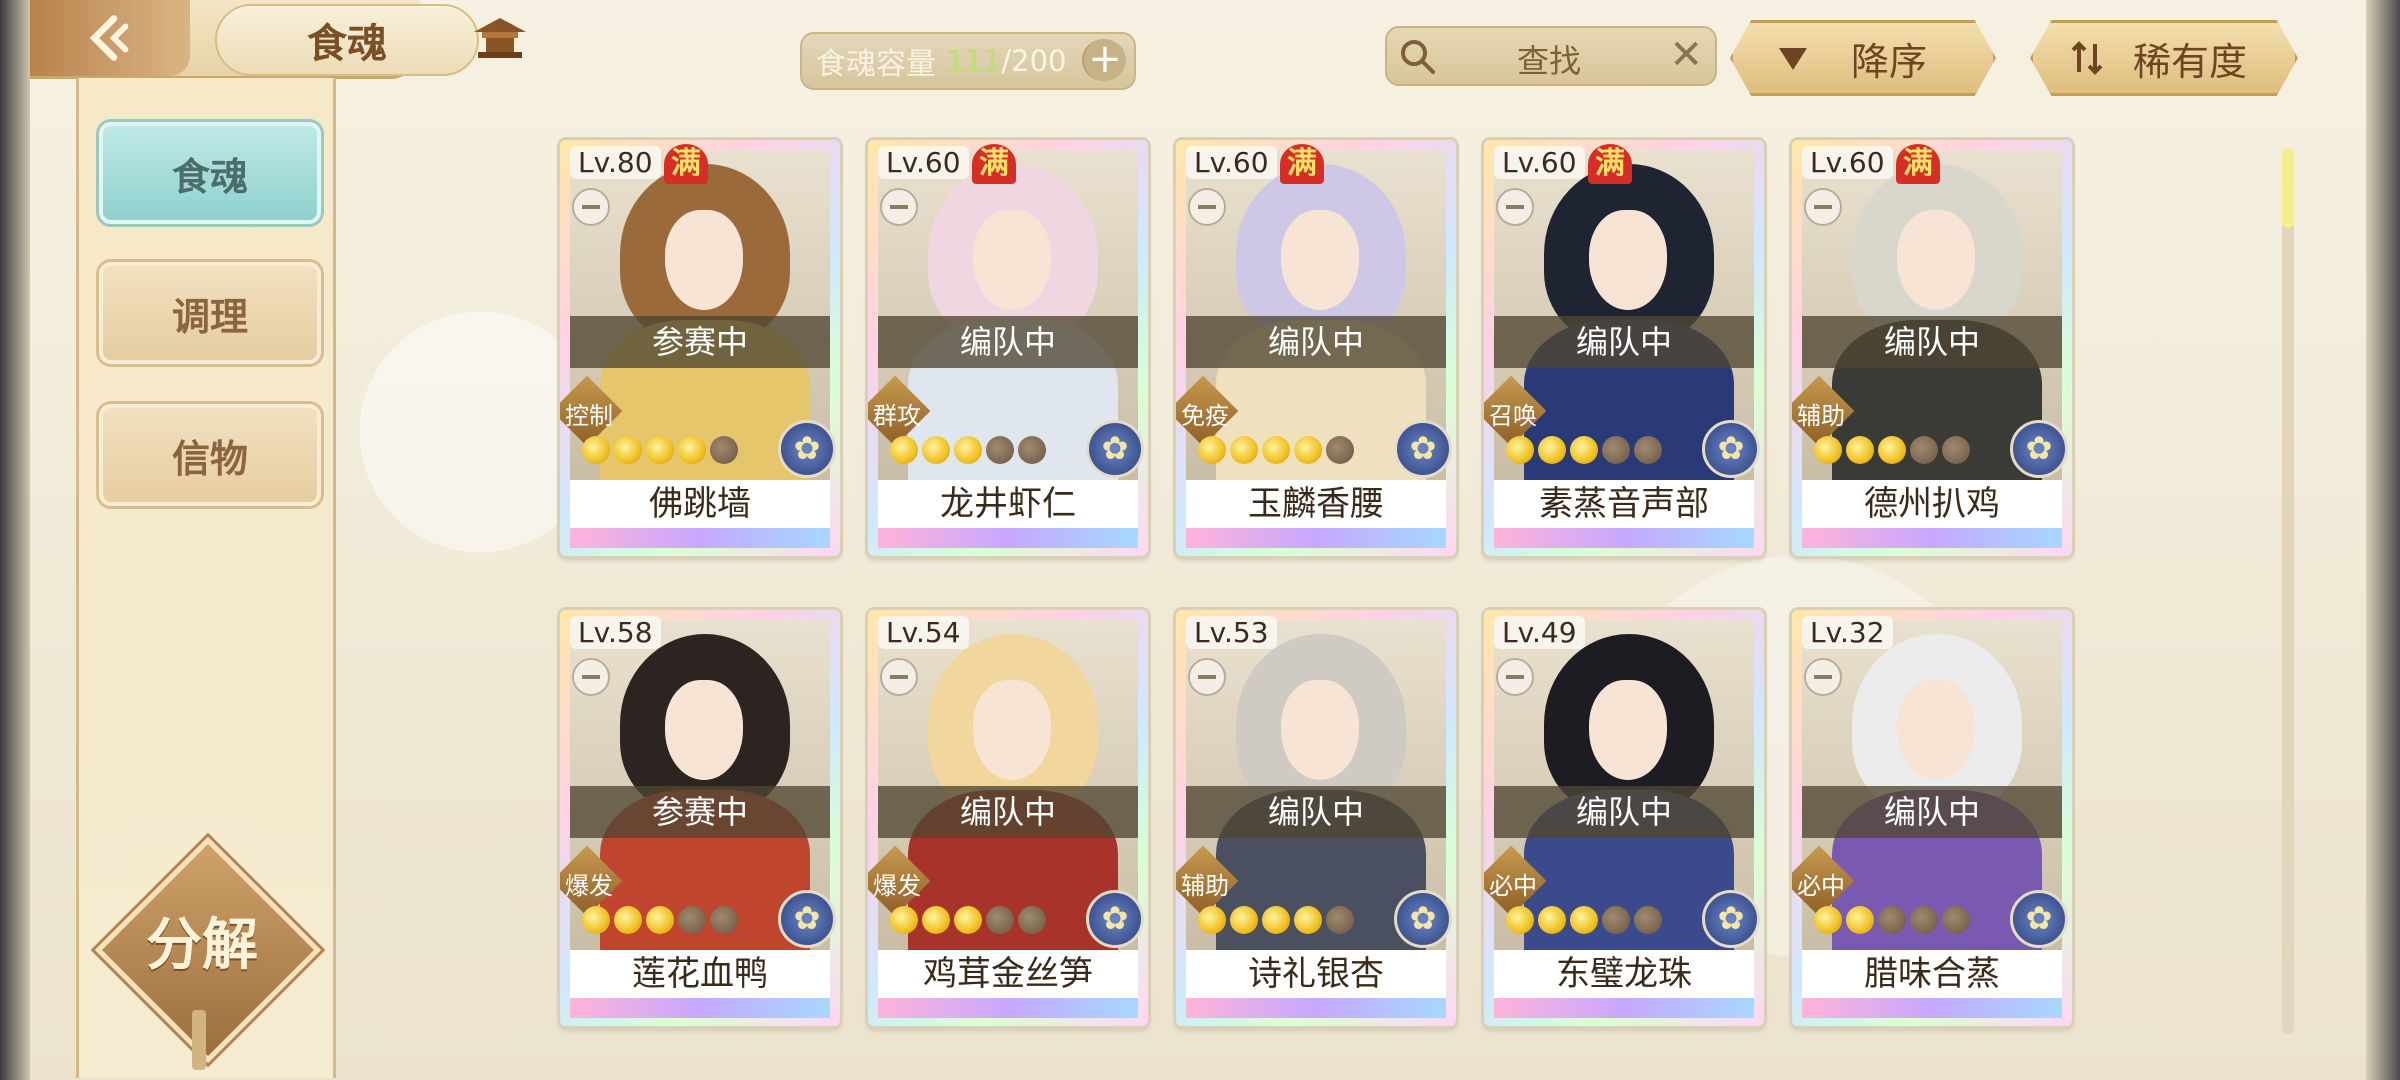 The width and height of the screenshot is (2400, 1080). What do you see at coordinates (1513, 886) in the screenshot?
I see `role-label: 必中` at bounding box center [1513, 886].